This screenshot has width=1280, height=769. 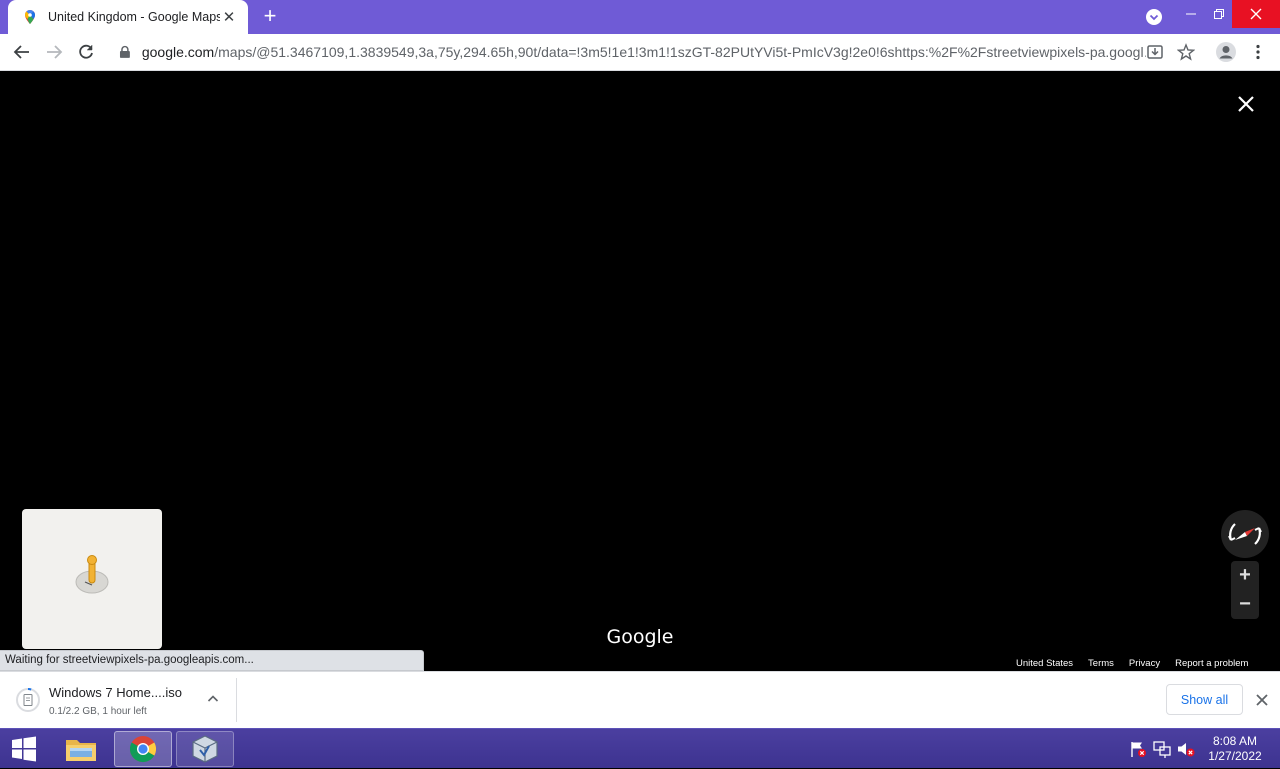 I want to click on footer-privacy-link: Privacy, so click(x=1144, y=665).